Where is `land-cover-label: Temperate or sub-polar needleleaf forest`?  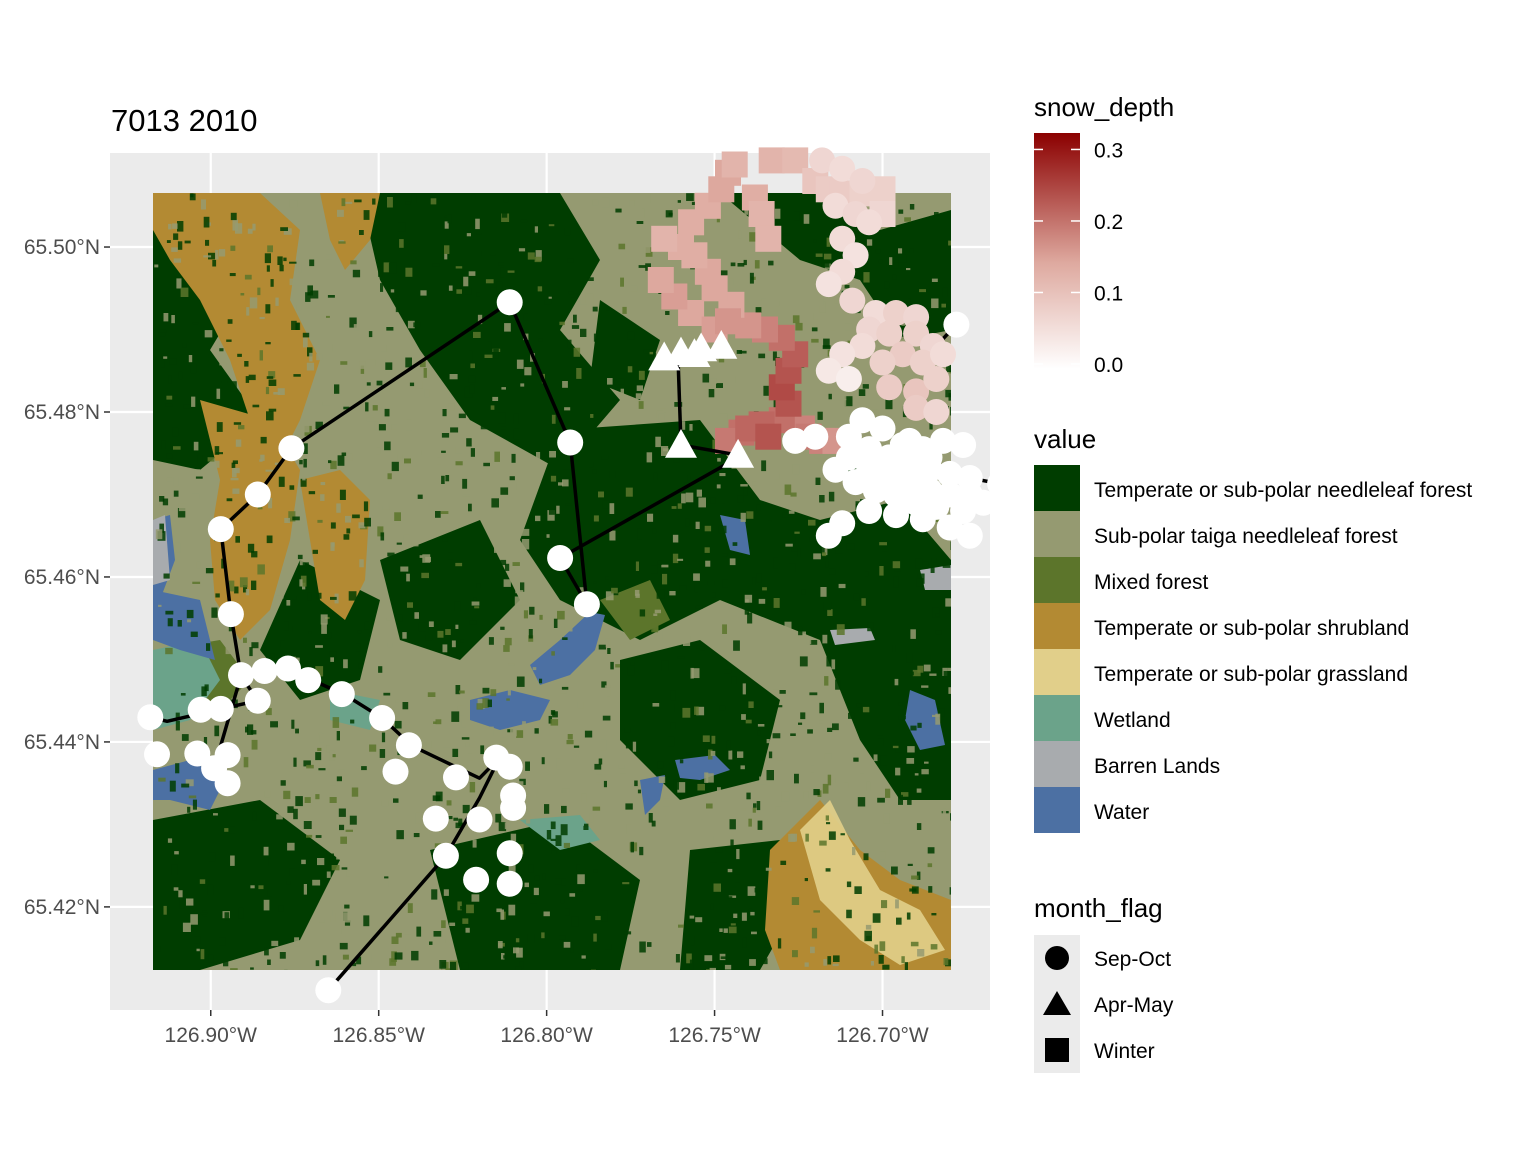 land-cover-label: Temperate or sub-polar needleleaf forest is located at coordinates (1283, 490).